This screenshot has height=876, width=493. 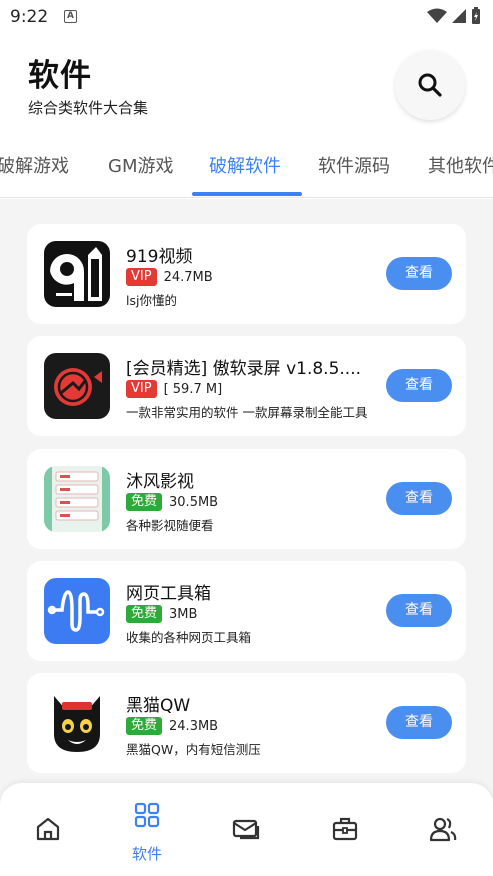 I want to click on bottom-navigation: 软件, so click(x=246, y=829).